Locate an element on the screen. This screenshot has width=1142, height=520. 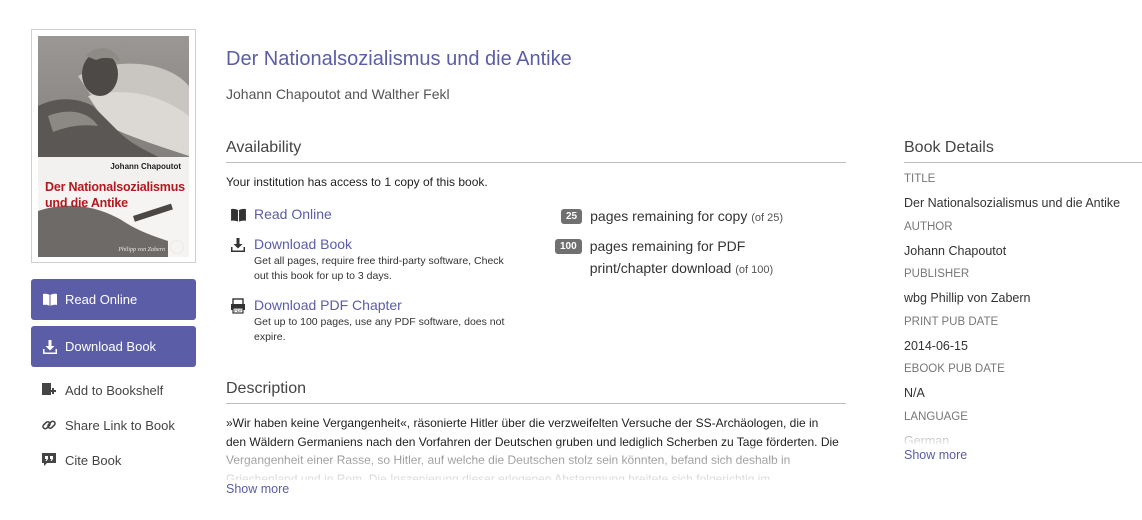
read-online-link: Read Online is located at coordinates (293, 214).